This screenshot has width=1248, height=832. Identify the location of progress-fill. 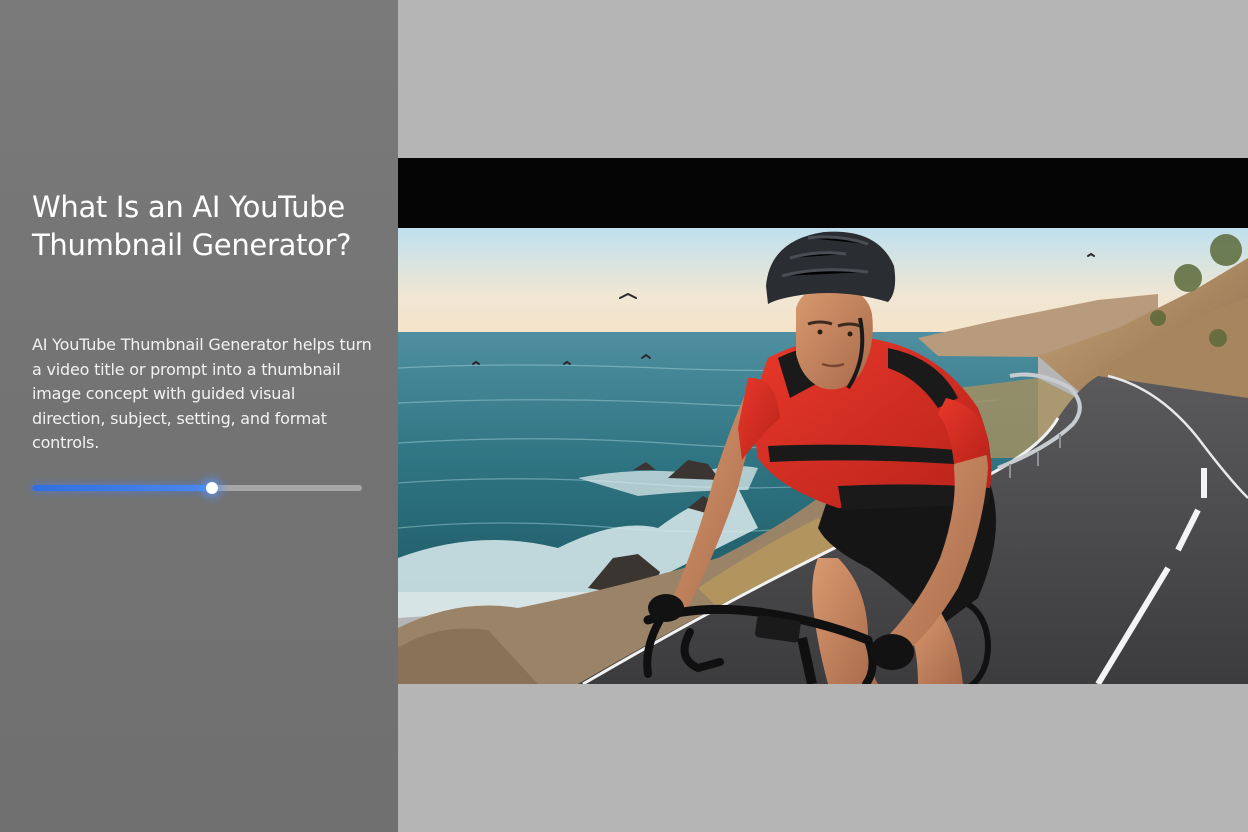
(122, 488).